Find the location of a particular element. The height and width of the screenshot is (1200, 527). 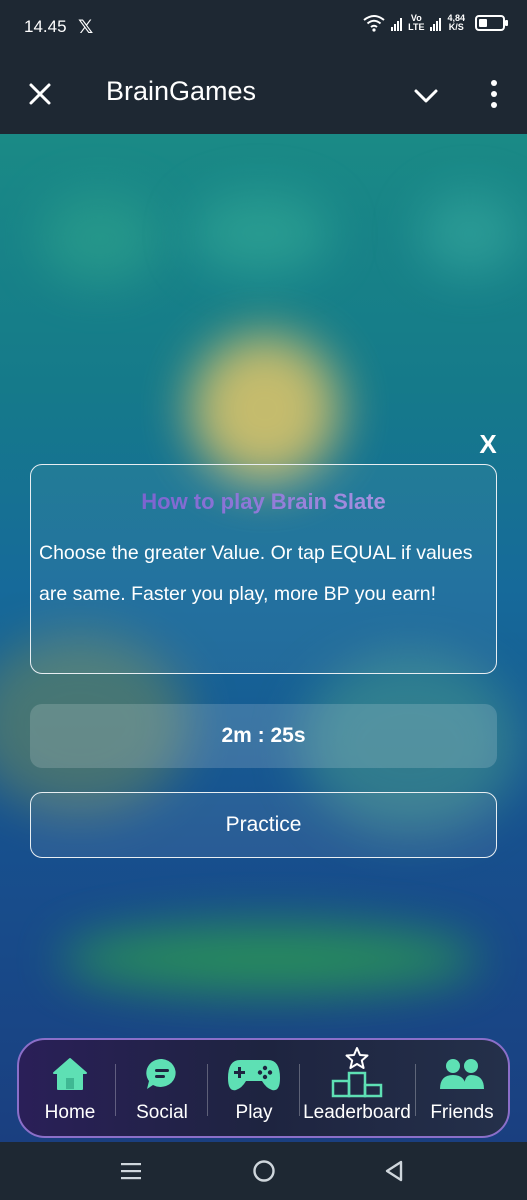

practice-button: Practice is located at coordinates (263, 825).